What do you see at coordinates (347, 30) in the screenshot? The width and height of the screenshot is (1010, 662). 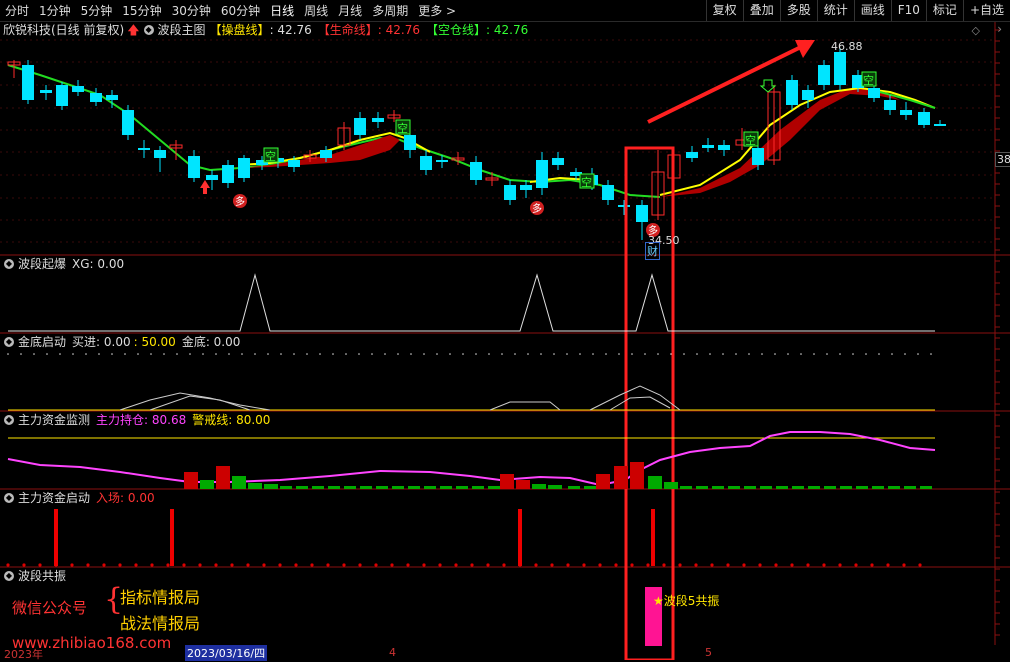 I see `line2-label: 【生命线】` at bounding box center [347, 30].